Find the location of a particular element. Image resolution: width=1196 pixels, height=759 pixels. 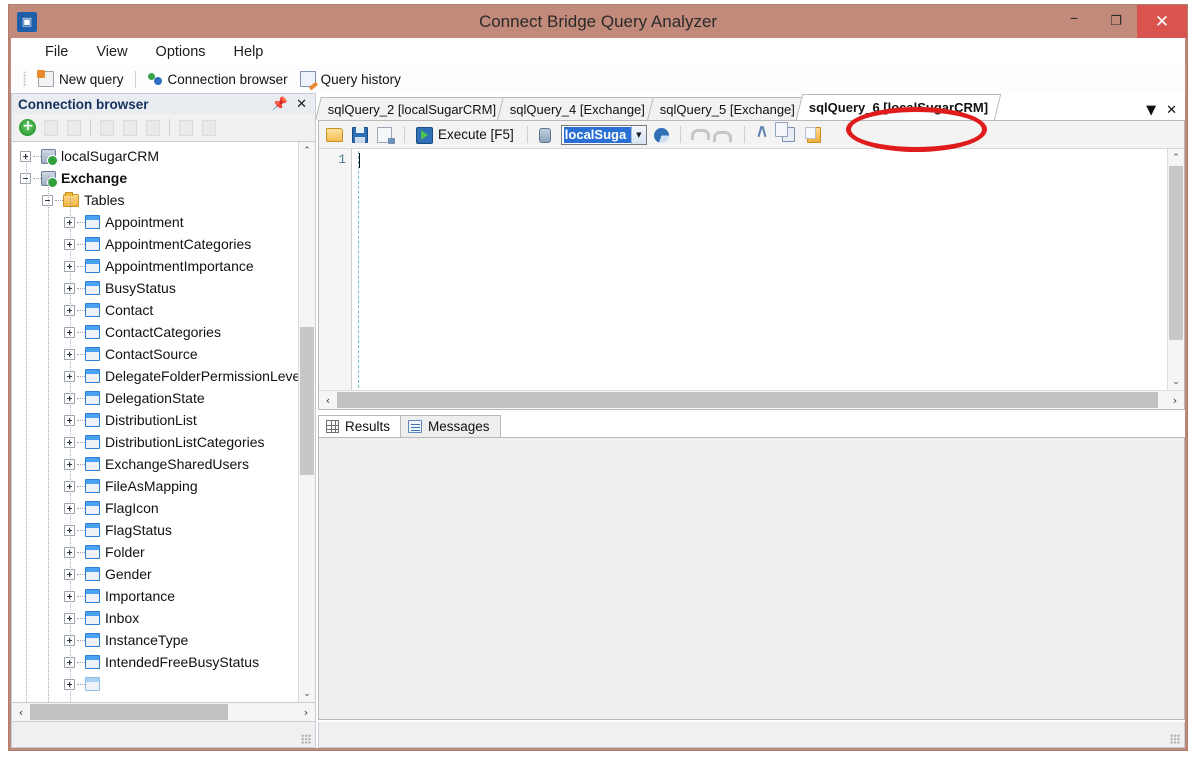

tree-node-label: Inbox is located at coordinates (122, 618).